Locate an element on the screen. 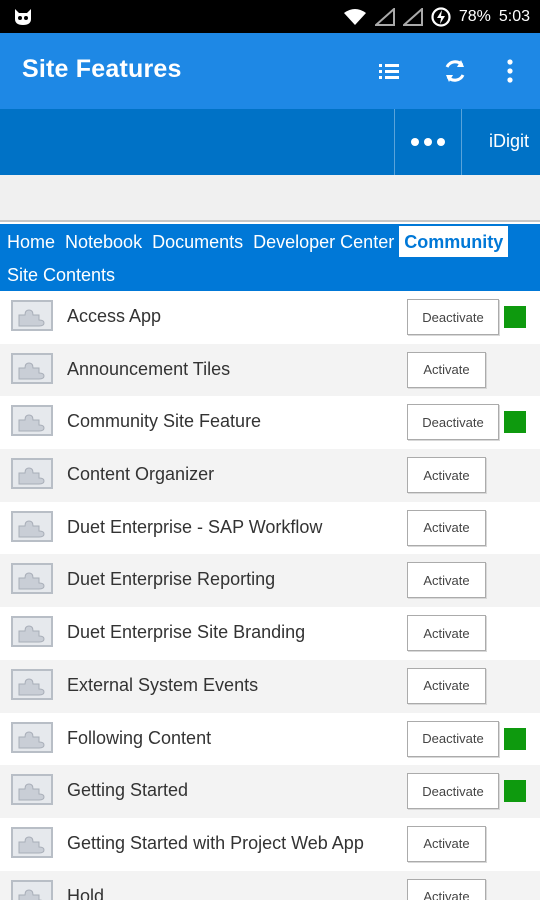 Image resolution: width=540 pixels, height=900 pixels. feature-row: Hold Activate is located at coordinates (270, 885).